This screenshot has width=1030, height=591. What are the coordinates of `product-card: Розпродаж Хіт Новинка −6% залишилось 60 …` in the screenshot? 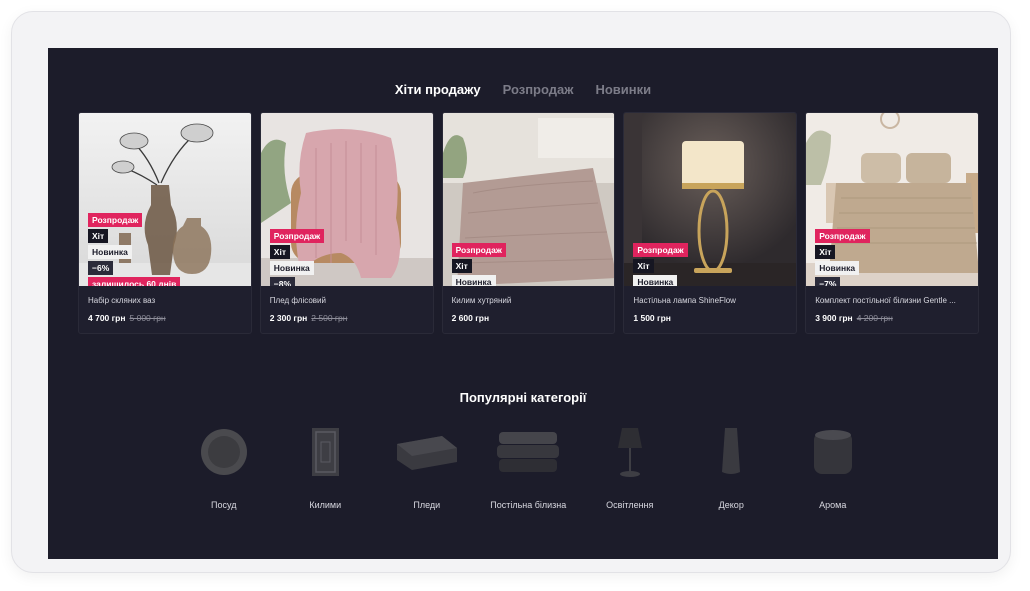 It's located at (165, 223).